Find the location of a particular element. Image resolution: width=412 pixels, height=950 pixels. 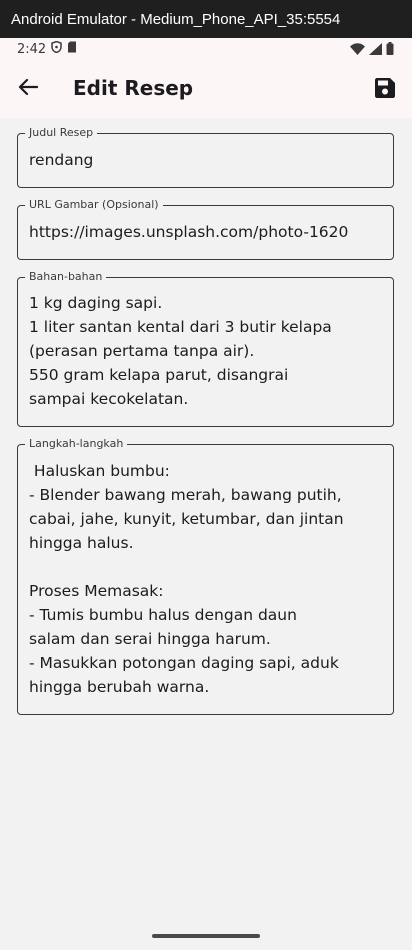

battery-icon is located at coordinates (390, 50).